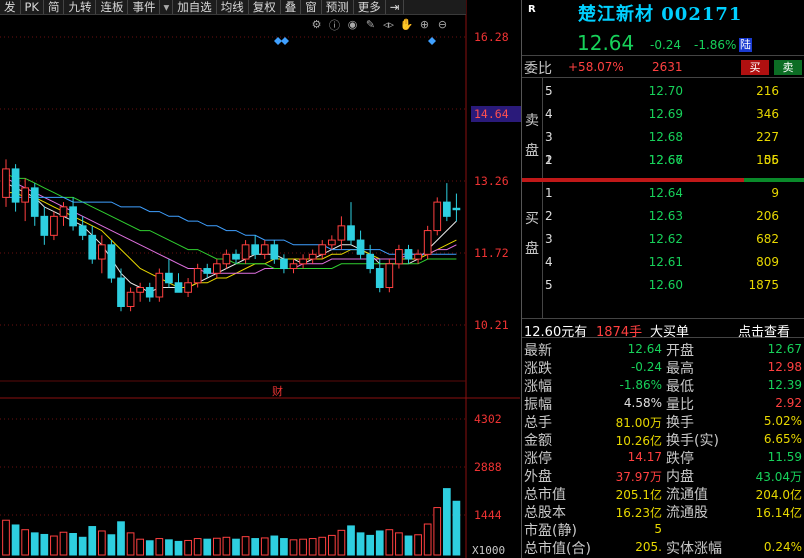 This screenshot has width=804, height=558. I want to click on market-badge: 陆, so click(745, 45).